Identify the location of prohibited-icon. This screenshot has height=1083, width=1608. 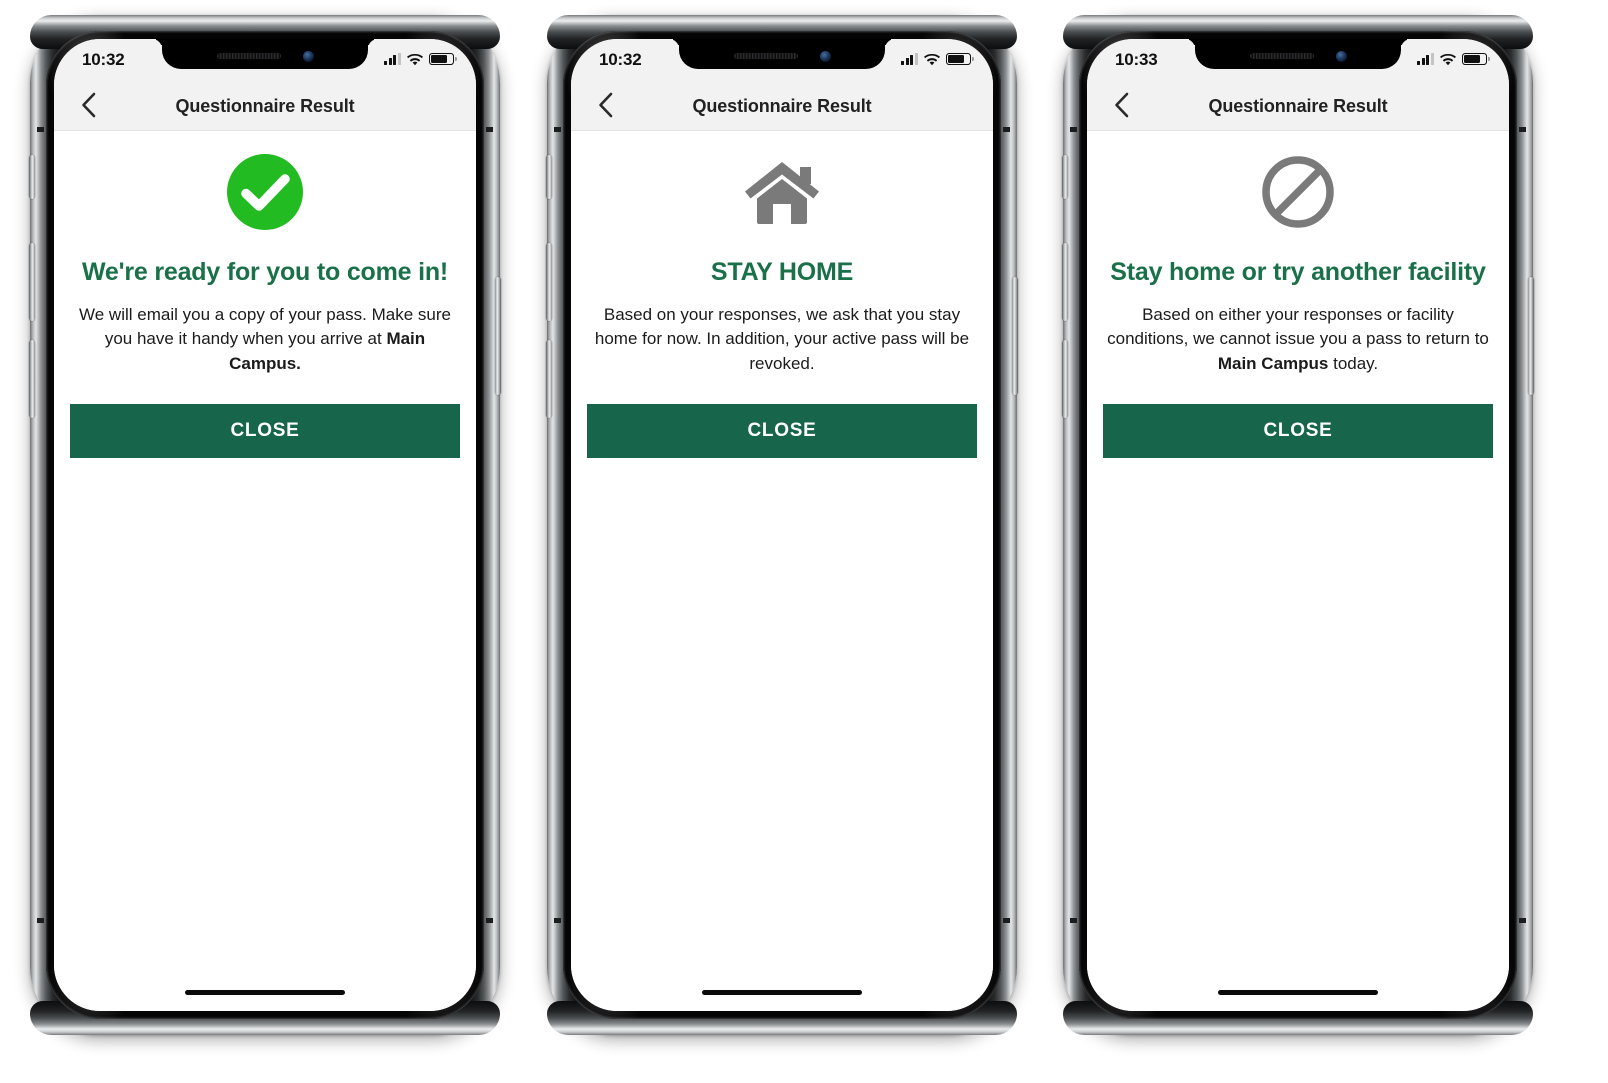
(1298, 194).